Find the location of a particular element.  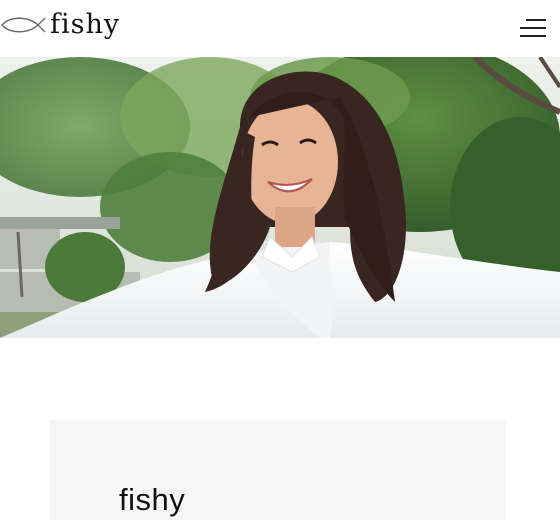

card-title: fishy is located at coordinates (152, 499).